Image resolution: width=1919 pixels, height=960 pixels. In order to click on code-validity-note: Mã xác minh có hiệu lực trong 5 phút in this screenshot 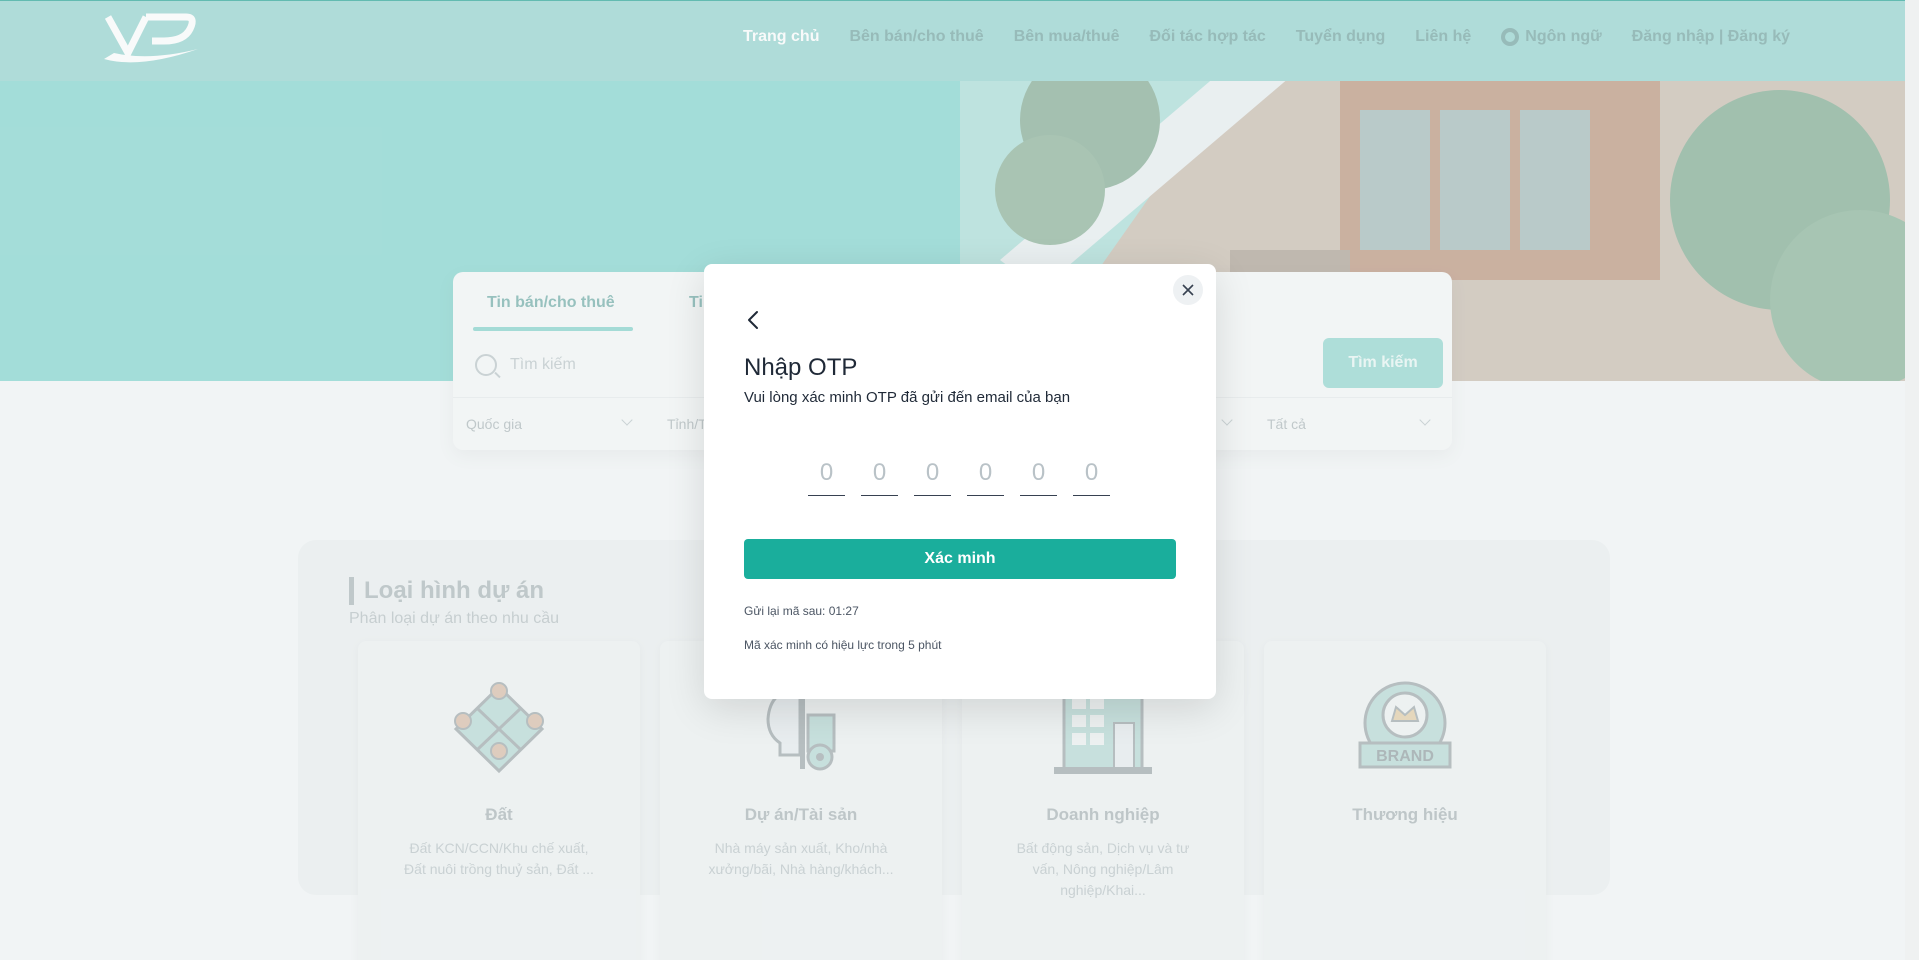, I will do `click(843, 645)`.